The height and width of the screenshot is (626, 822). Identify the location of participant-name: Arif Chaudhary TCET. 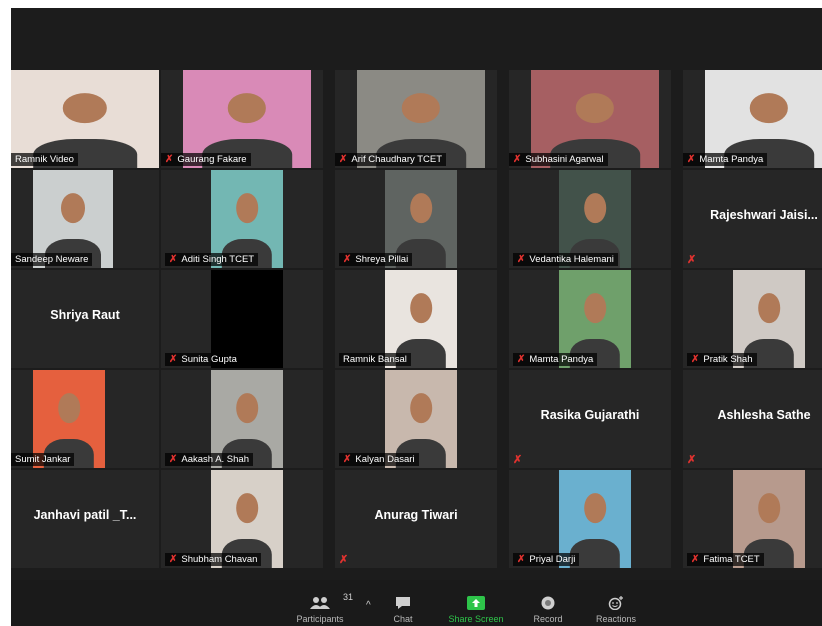
(397, 159).